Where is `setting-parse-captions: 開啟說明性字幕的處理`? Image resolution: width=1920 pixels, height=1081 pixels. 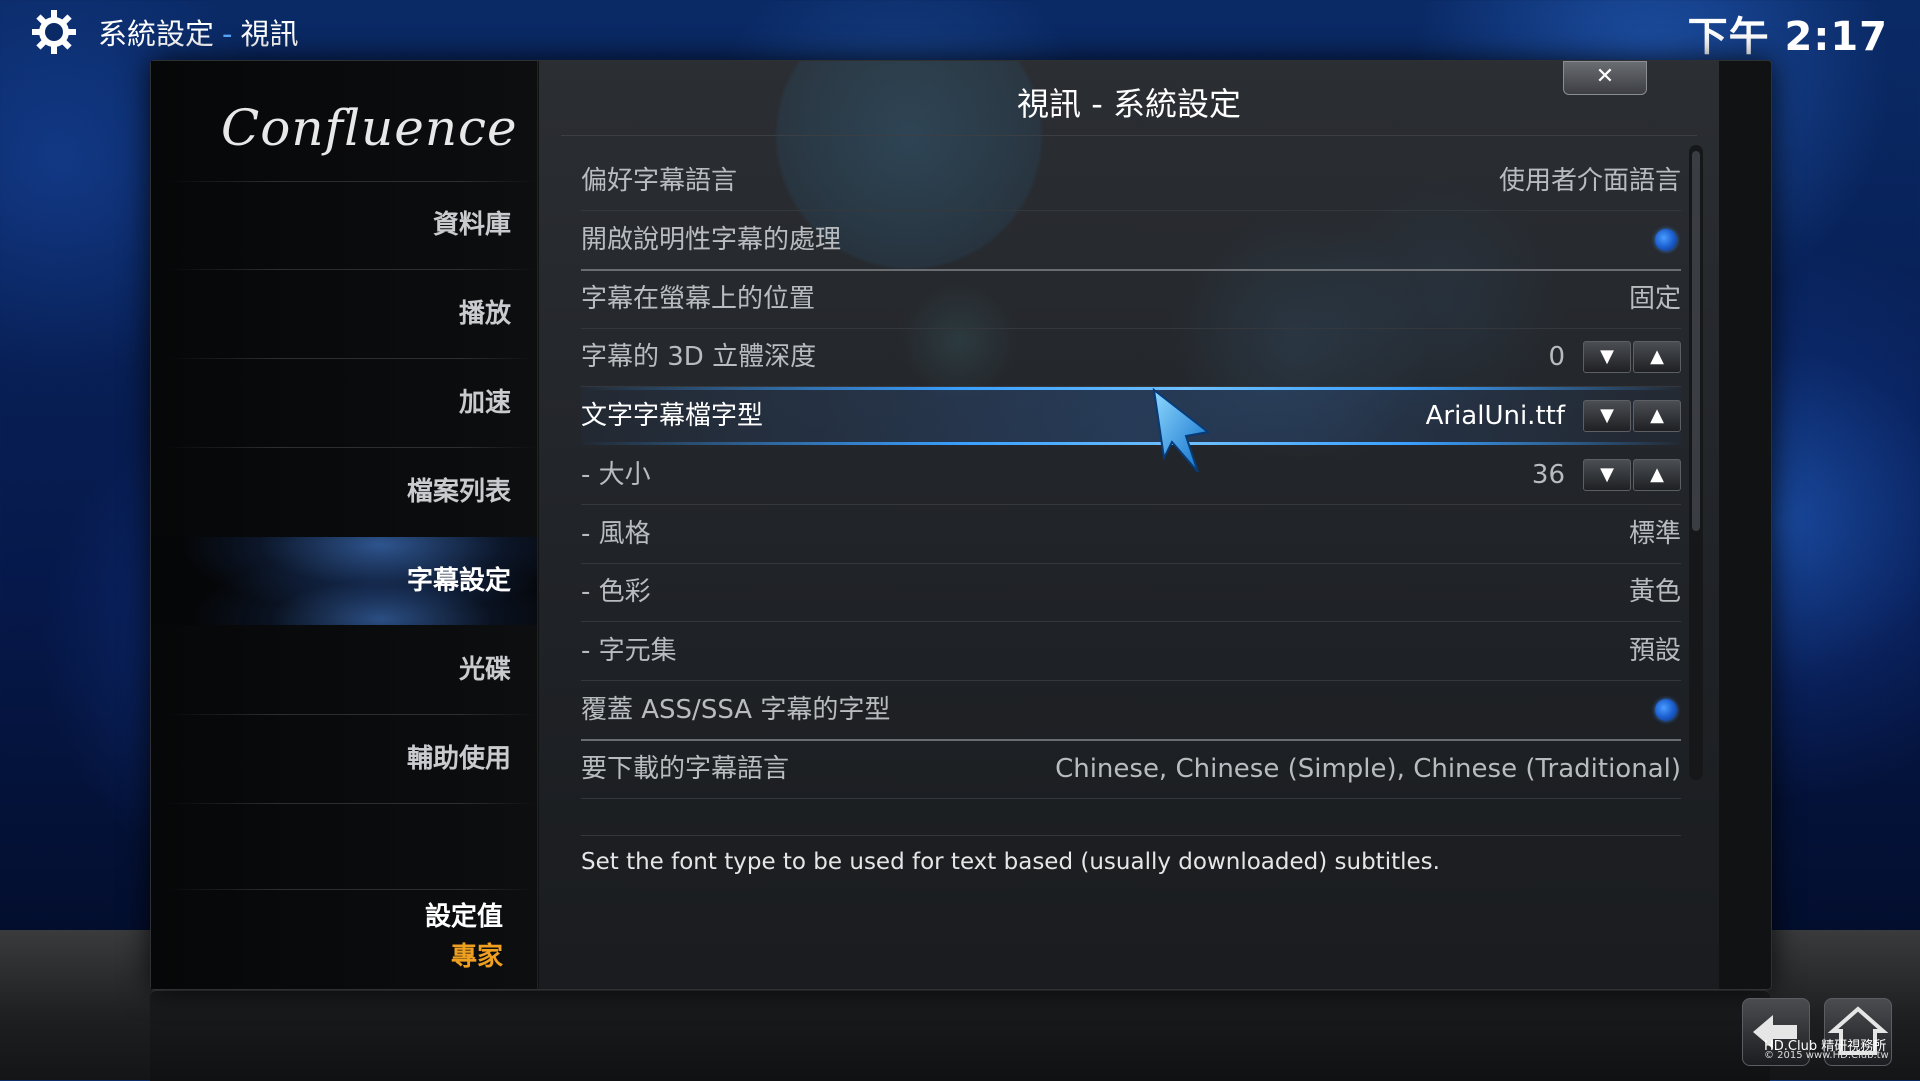 setting-parse-captions: 開啟說明性字幕的處理 is located at coordinates (1131, 241).